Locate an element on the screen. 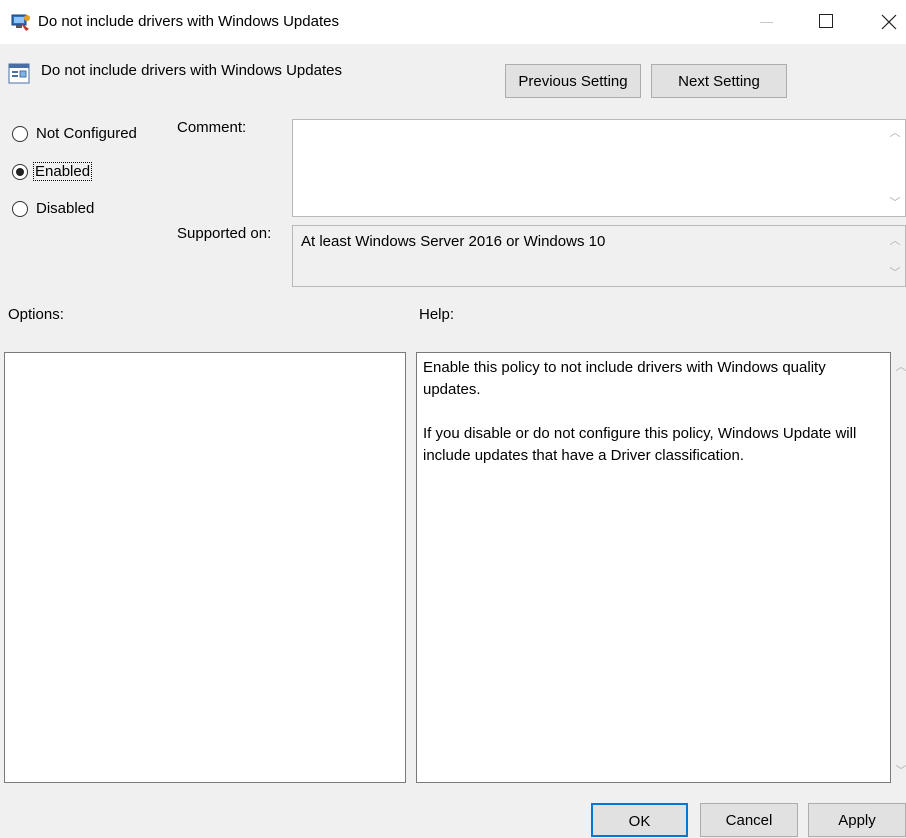 Image resolution: width=906 pixels, height=838 pixels. maximize-button is located at coordinates (826, 22).